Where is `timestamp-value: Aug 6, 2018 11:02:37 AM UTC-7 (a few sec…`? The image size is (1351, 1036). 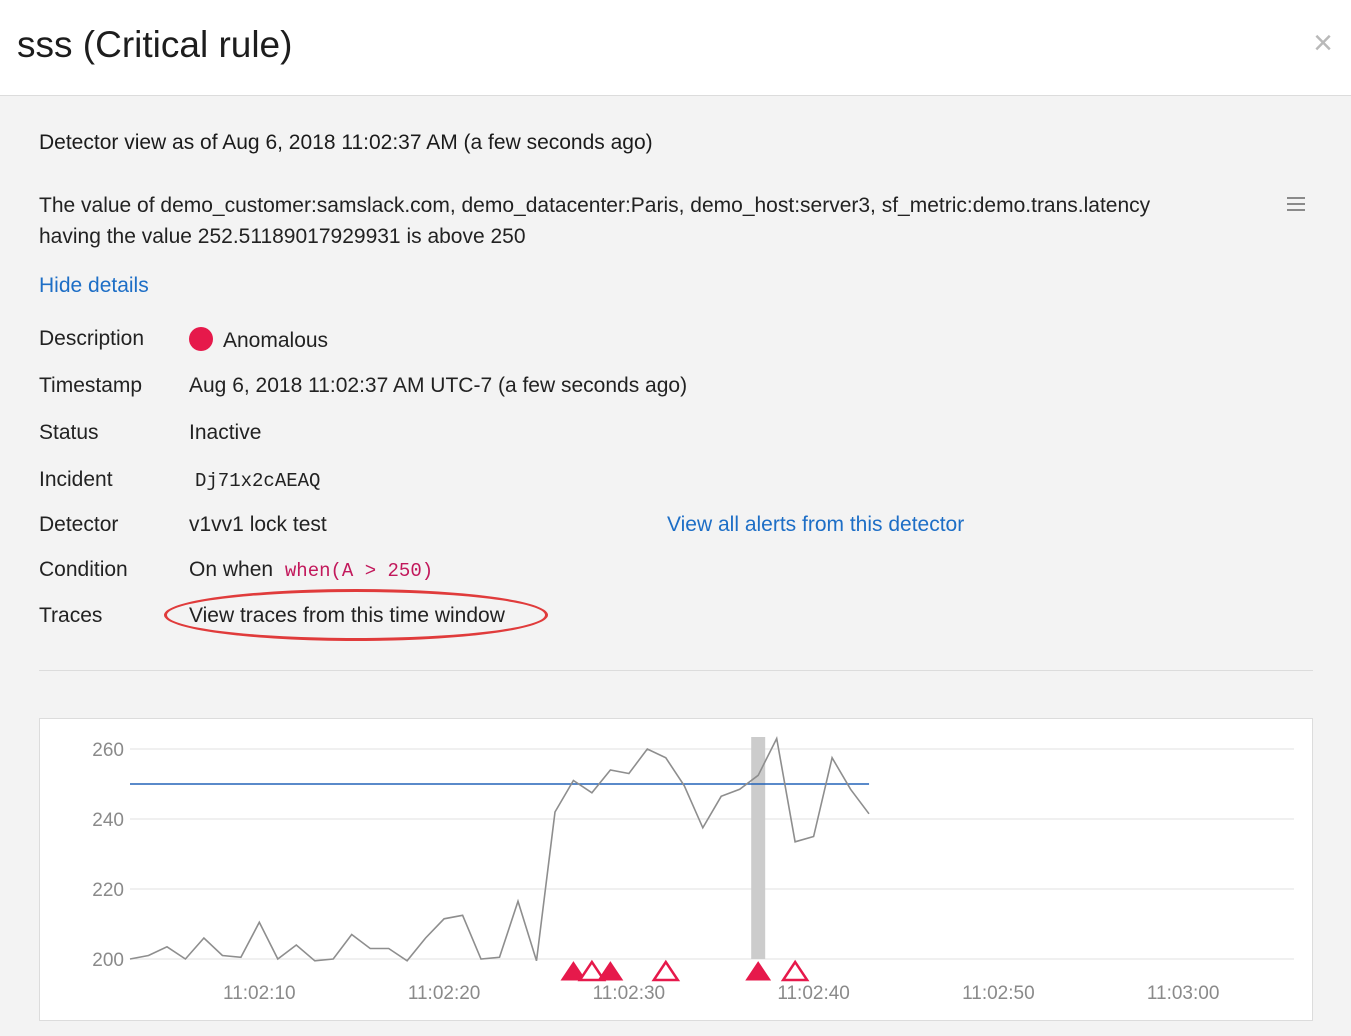 timestamp-value: Aug 6, 2018 11:02:37 AM UTC-7 (a few sec… is located at coordinates (438, 385).